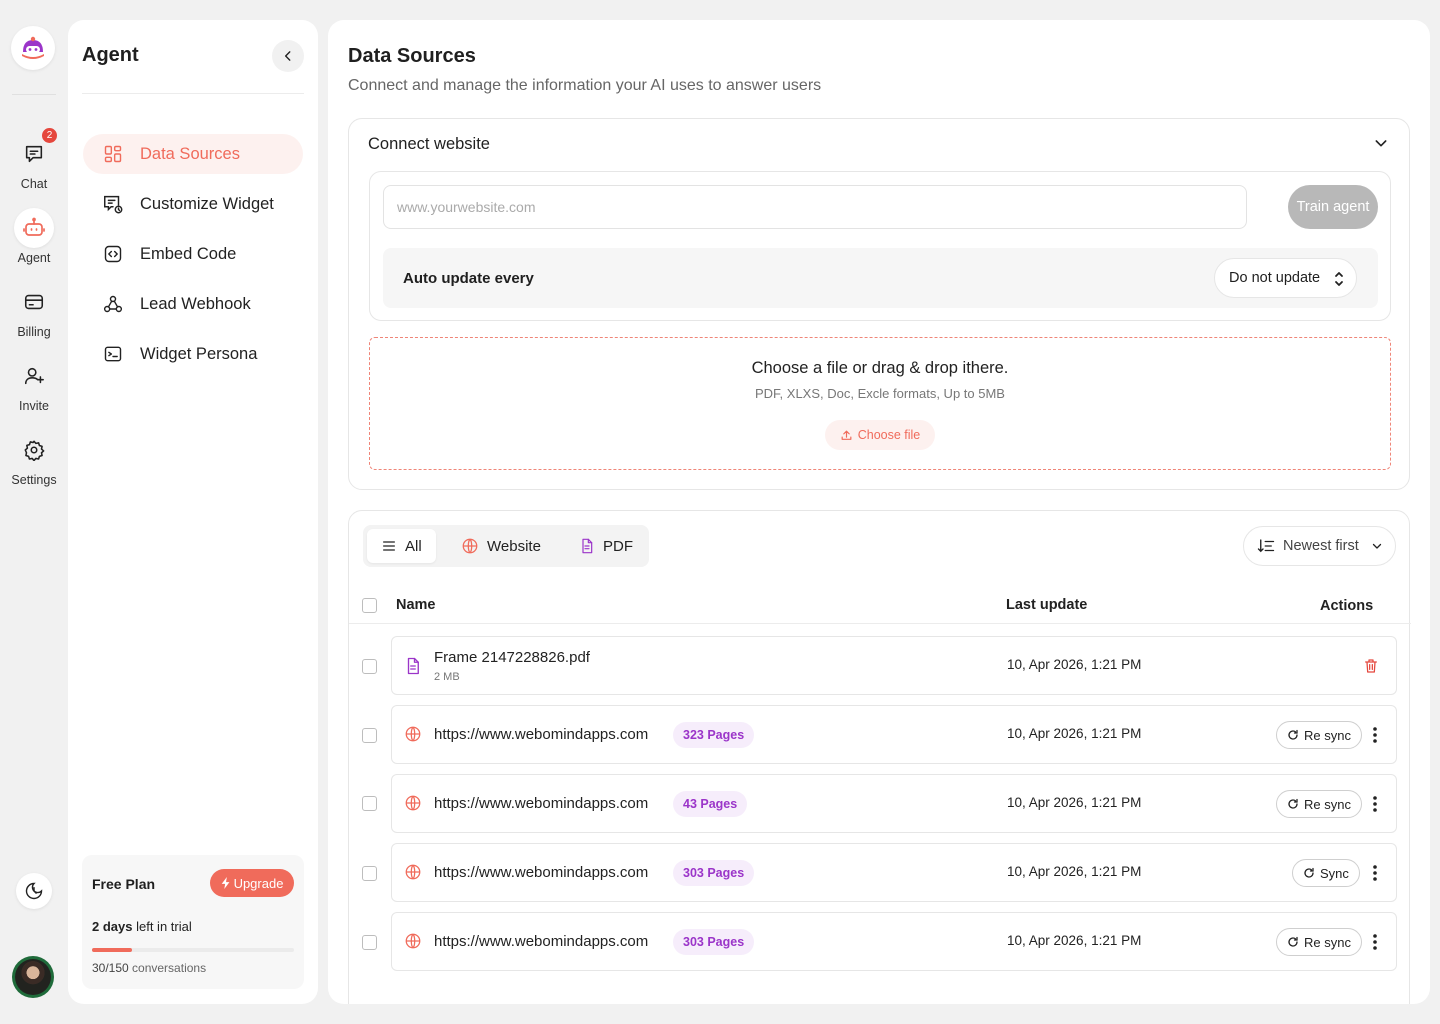  I want to click on choose-file-button: Choose file, so click(880, 435).